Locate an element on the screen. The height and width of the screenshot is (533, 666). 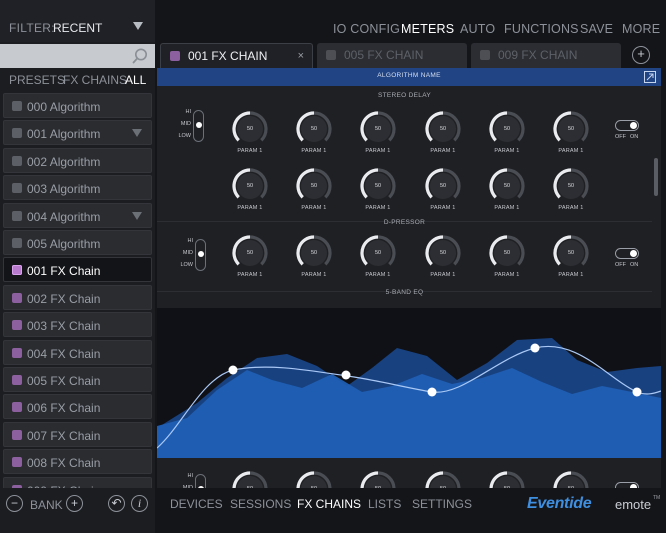
nav-sessions: SESSIONS is located at coordinates (260, 504).